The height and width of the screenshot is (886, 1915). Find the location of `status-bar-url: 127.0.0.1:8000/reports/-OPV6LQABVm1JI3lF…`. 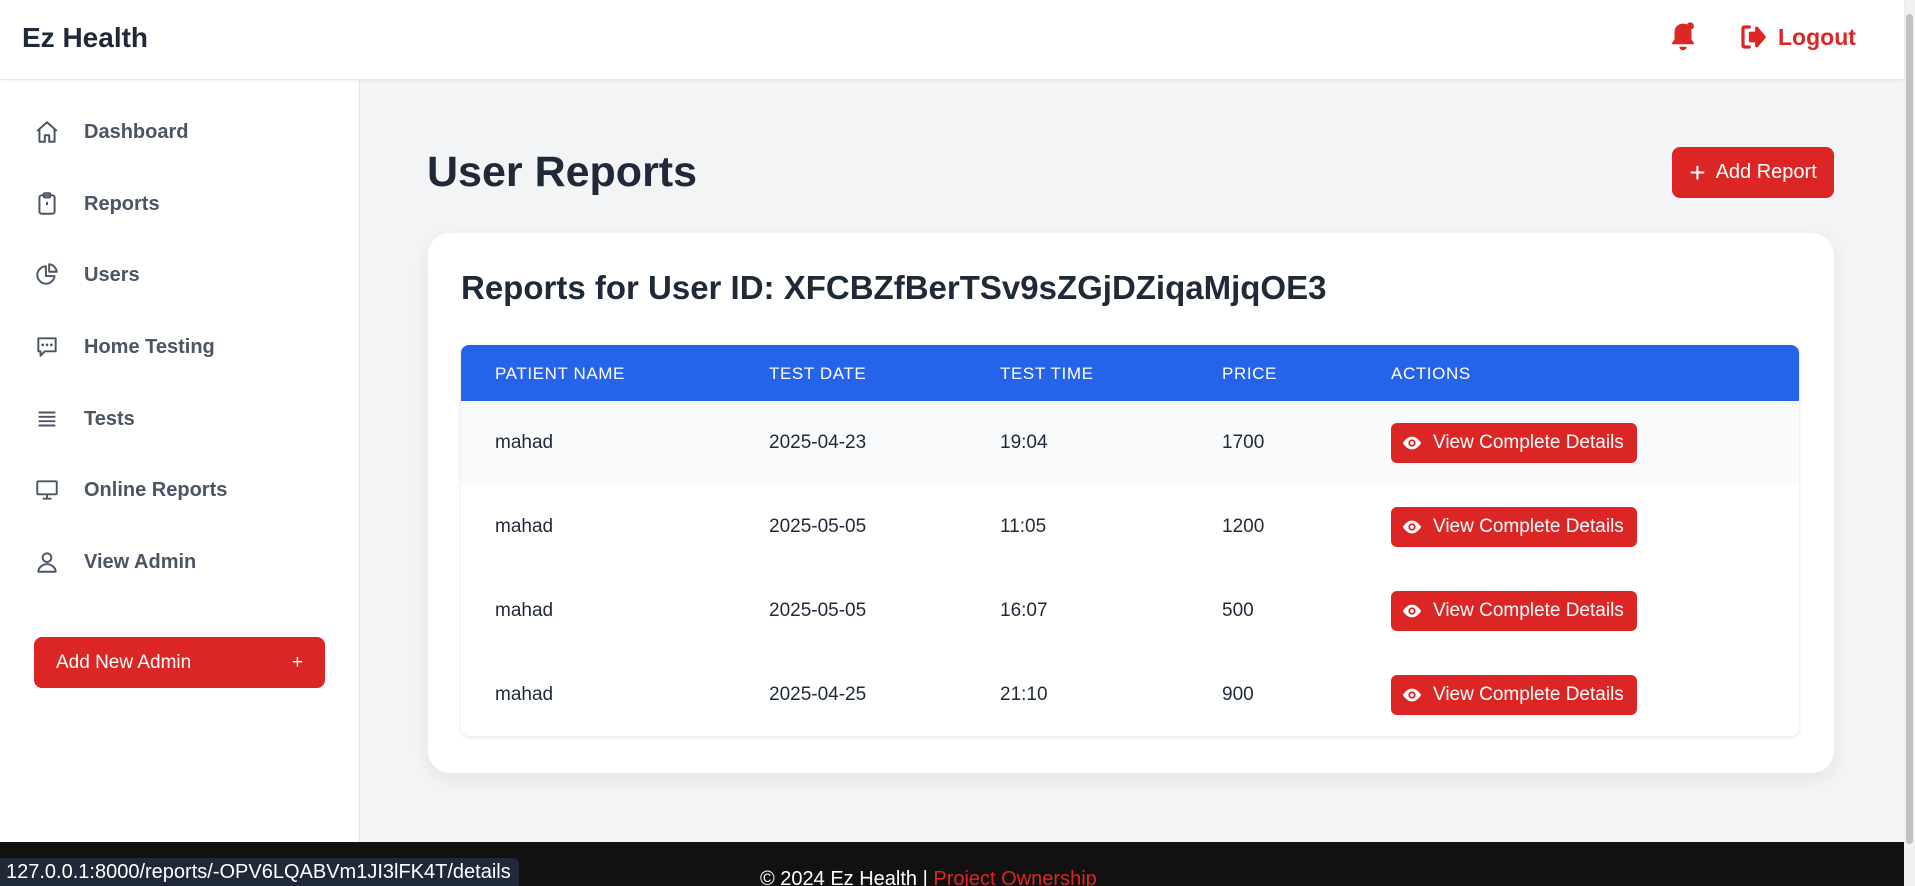

status-bar-url: 127.0.0.1:8000/reports/-OPV6LQABVm1JI3lF… is located at coordinates (259, 872).